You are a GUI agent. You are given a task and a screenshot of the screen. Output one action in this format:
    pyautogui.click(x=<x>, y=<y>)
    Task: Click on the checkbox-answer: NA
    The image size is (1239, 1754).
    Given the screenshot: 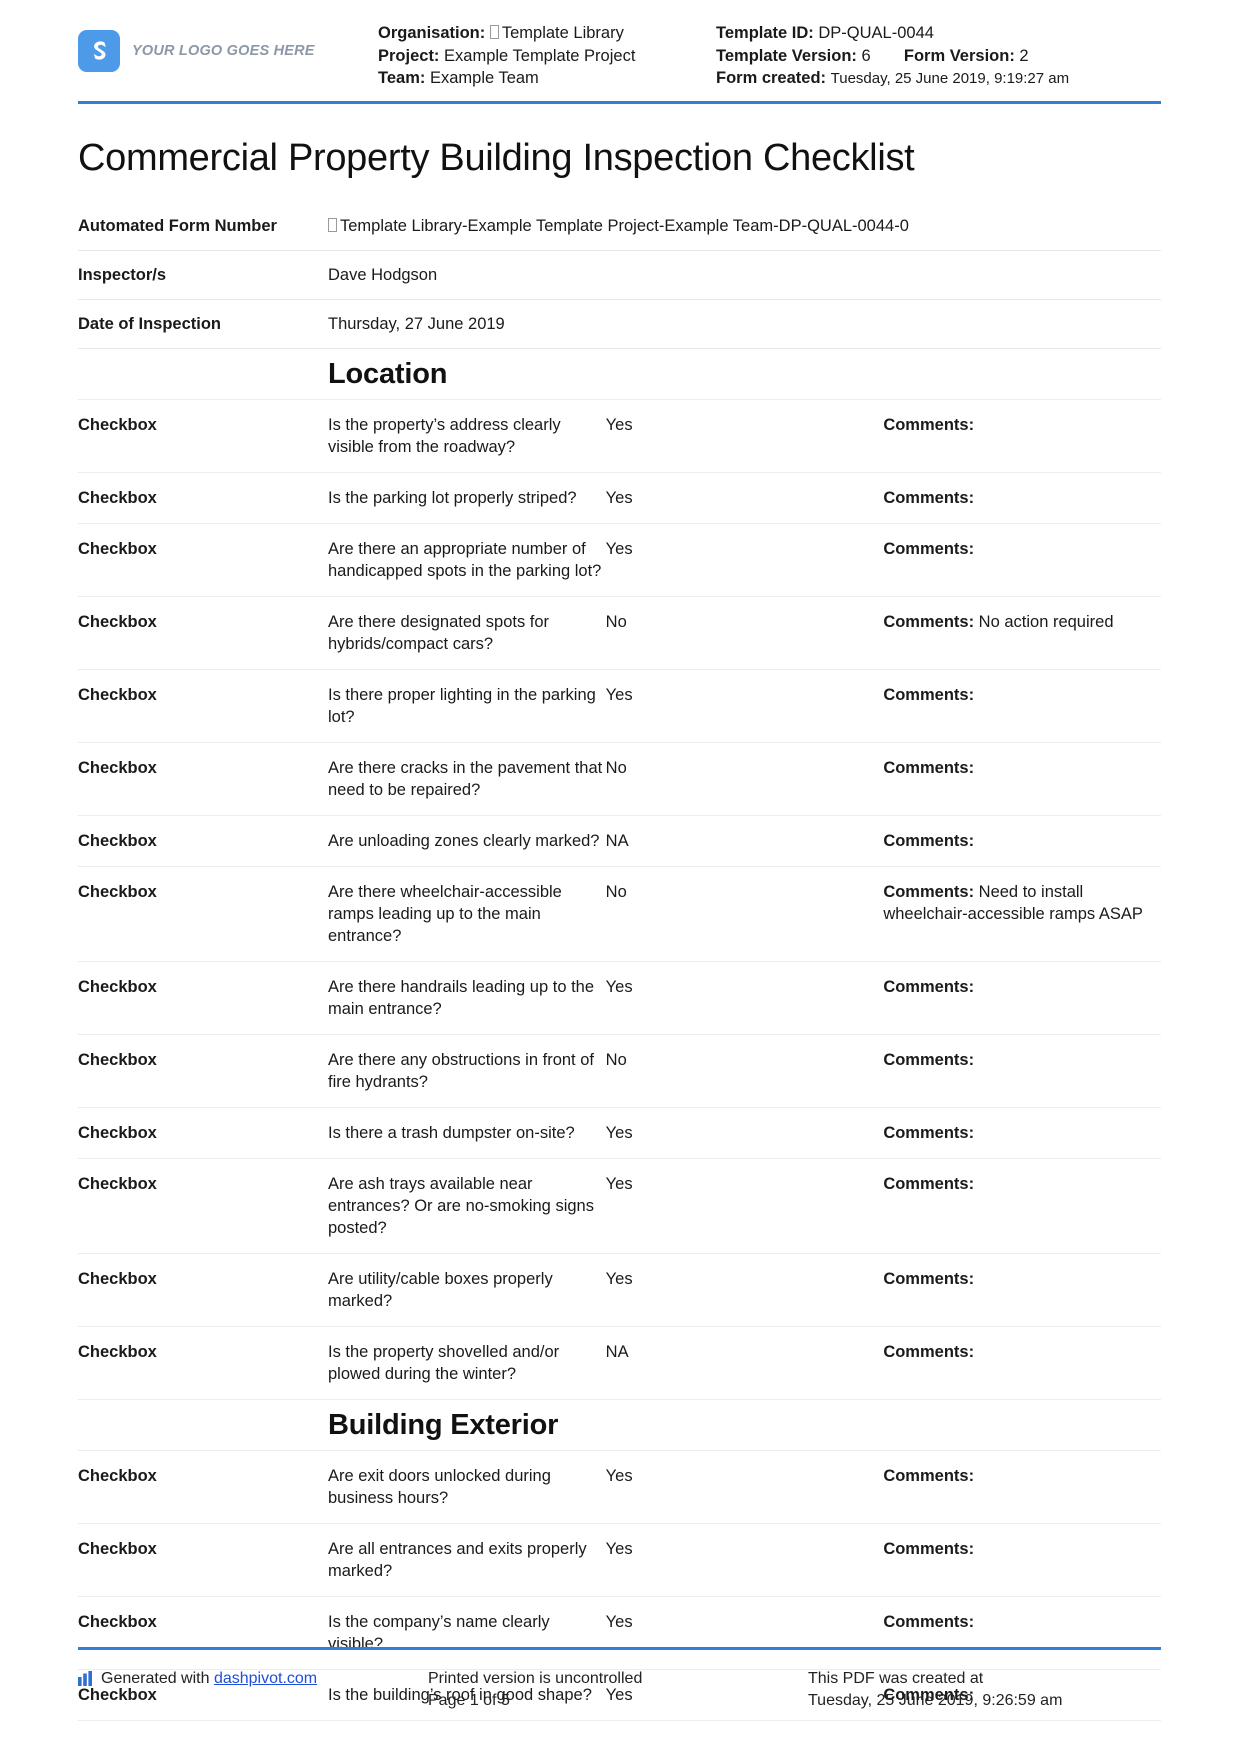 What is the action you would take?
    pyautogui.click(x=744, y=1363)
    